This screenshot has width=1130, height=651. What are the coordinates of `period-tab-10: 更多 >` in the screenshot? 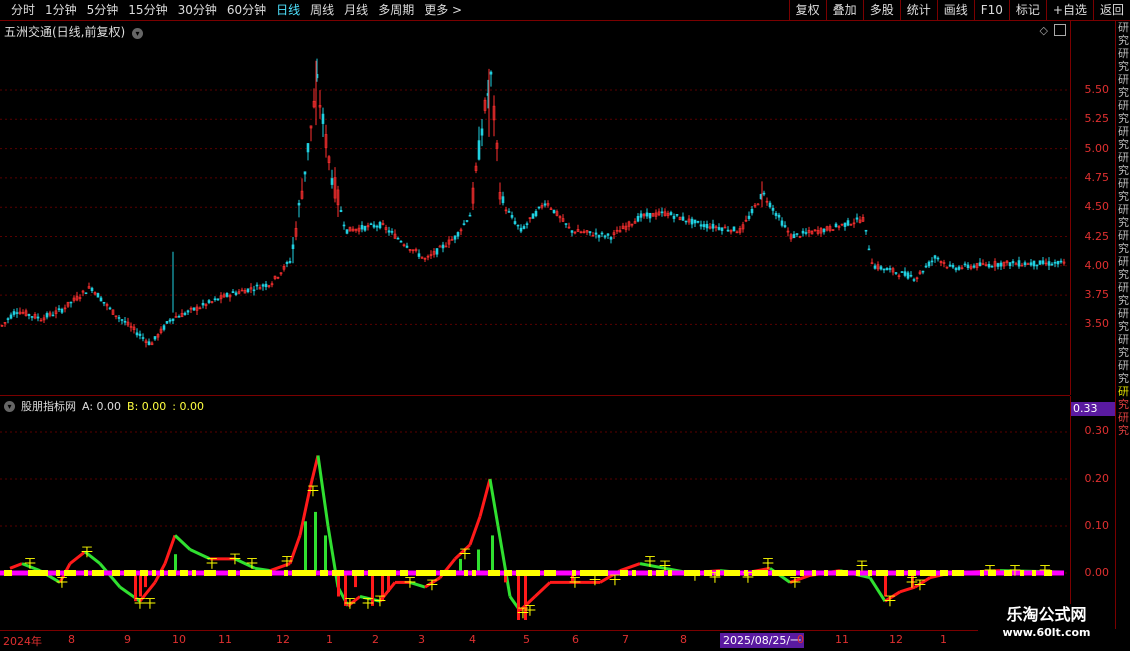 It's located at (443, 10).